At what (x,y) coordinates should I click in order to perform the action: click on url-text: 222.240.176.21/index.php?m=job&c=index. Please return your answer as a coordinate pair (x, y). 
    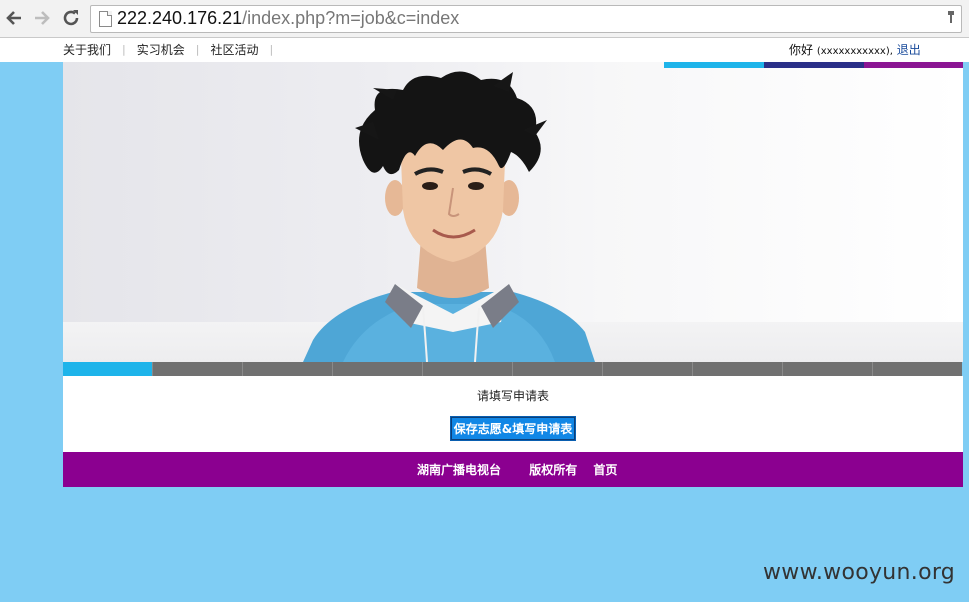
    Looking at the image, I should click on (288, 18).